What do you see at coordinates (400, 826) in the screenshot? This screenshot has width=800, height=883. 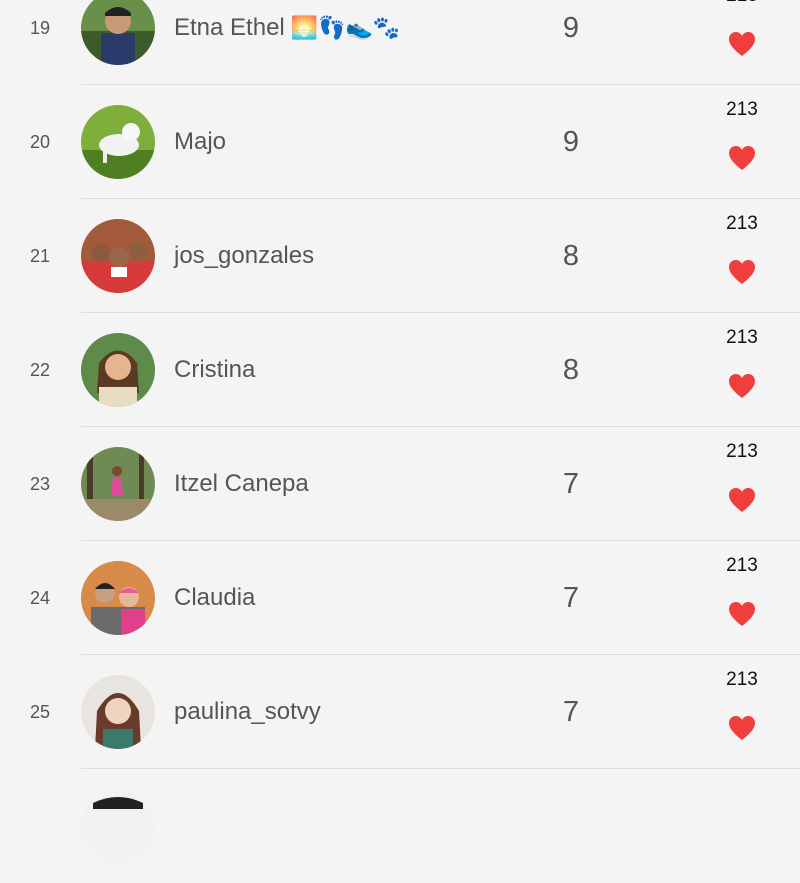 I see `list-item` at bounding box center [400, 826].